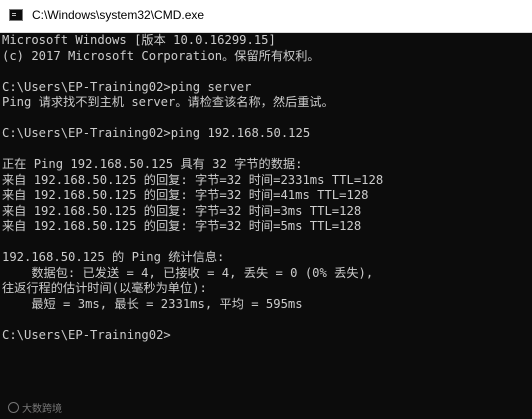 The image size is (532, 419). I want to click on console-line: C:\Users\EP-Training02>, so click(86, 334).